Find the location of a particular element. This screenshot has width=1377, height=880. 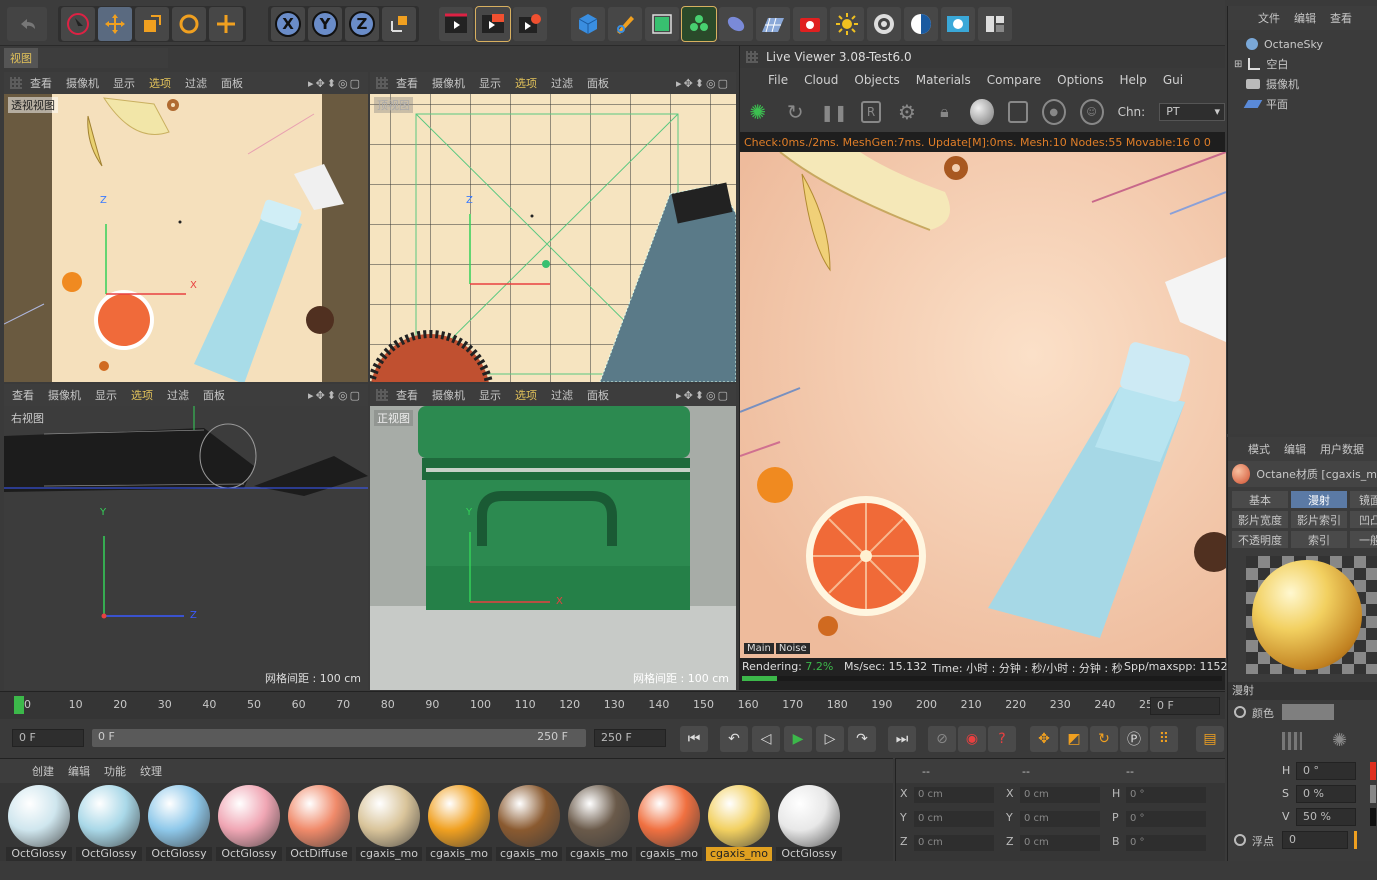

start-frame-field: 0 F is located at coordinates (48, 738).